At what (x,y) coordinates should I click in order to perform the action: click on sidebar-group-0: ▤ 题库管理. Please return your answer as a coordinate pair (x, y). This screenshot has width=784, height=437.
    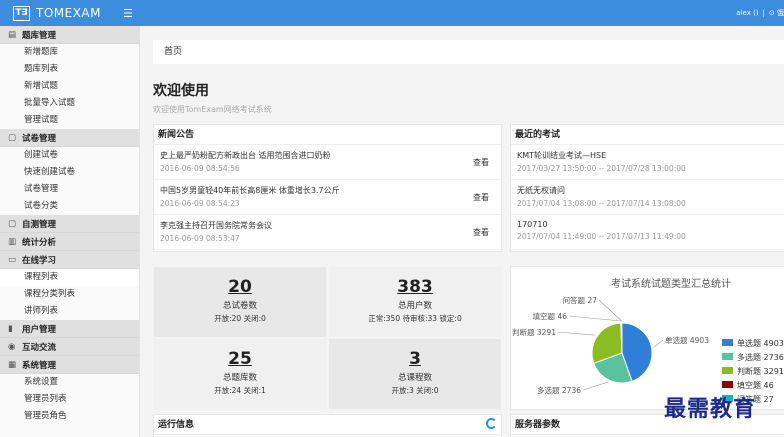
    Looking at the image, I should click on (69, 35).